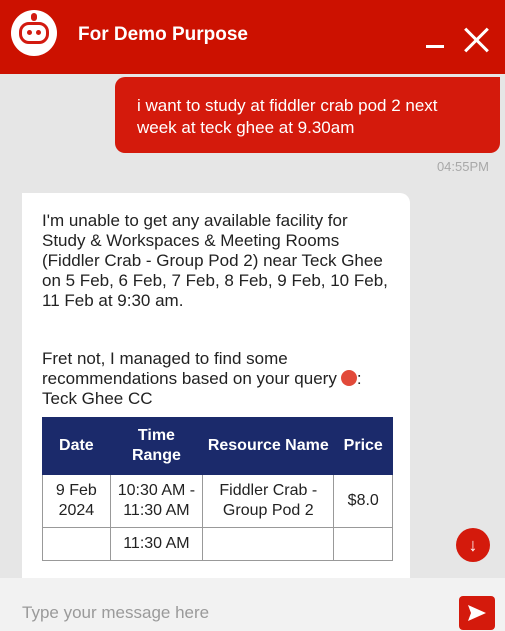 The width and height of the screenshot is (505, 631). Describe the element at coordinates (227, 613) in the screenshot. I see `message-input` at that location.